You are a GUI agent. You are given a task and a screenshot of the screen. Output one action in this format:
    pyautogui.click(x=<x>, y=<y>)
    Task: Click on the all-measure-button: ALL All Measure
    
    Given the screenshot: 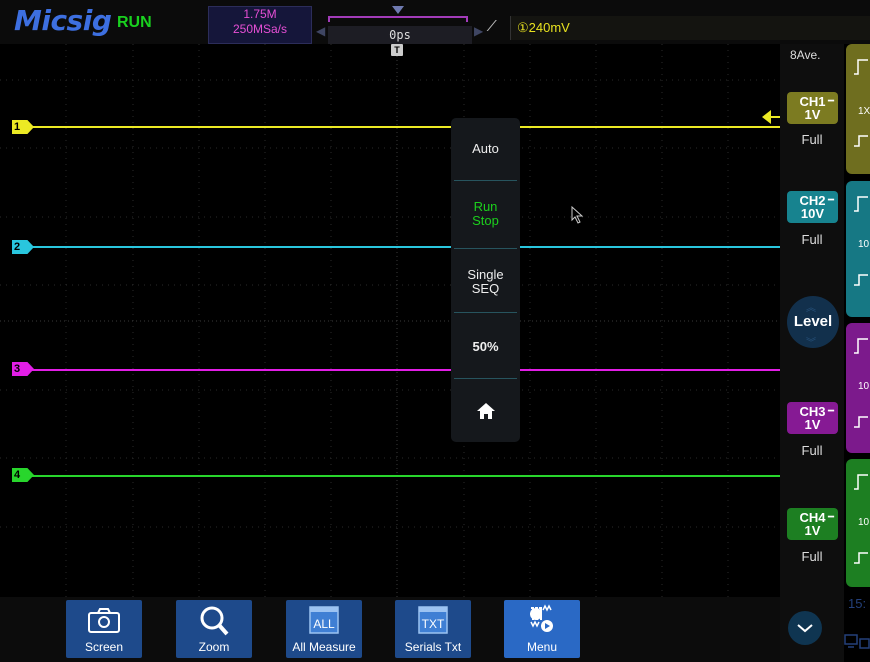 What is the action you would take?
    pyautogui.click(x=324, y=629)
    